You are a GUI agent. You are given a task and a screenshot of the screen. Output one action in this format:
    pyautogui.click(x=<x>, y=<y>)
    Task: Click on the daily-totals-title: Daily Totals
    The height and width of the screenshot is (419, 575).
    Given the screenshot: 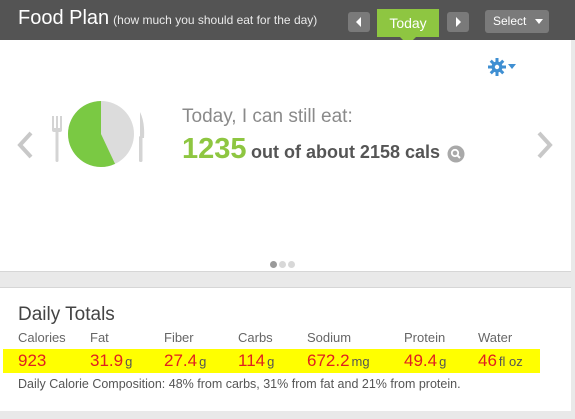 What is the action you would take?
    pyautogui.click(x=66, y=314)
    